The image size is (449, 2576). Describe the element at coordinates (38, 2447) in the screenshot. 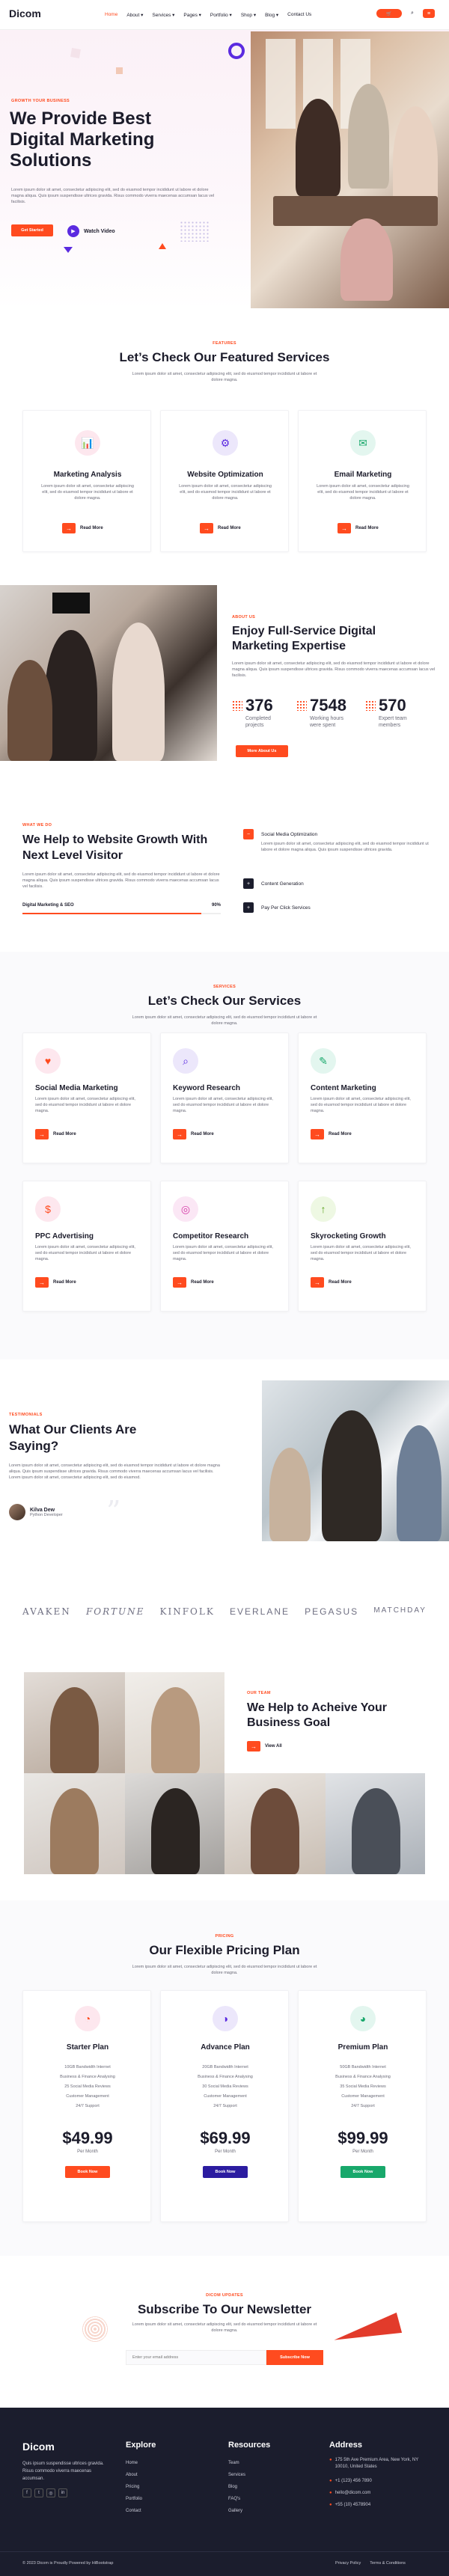

I see `footer-logo: Dicom` at that location.